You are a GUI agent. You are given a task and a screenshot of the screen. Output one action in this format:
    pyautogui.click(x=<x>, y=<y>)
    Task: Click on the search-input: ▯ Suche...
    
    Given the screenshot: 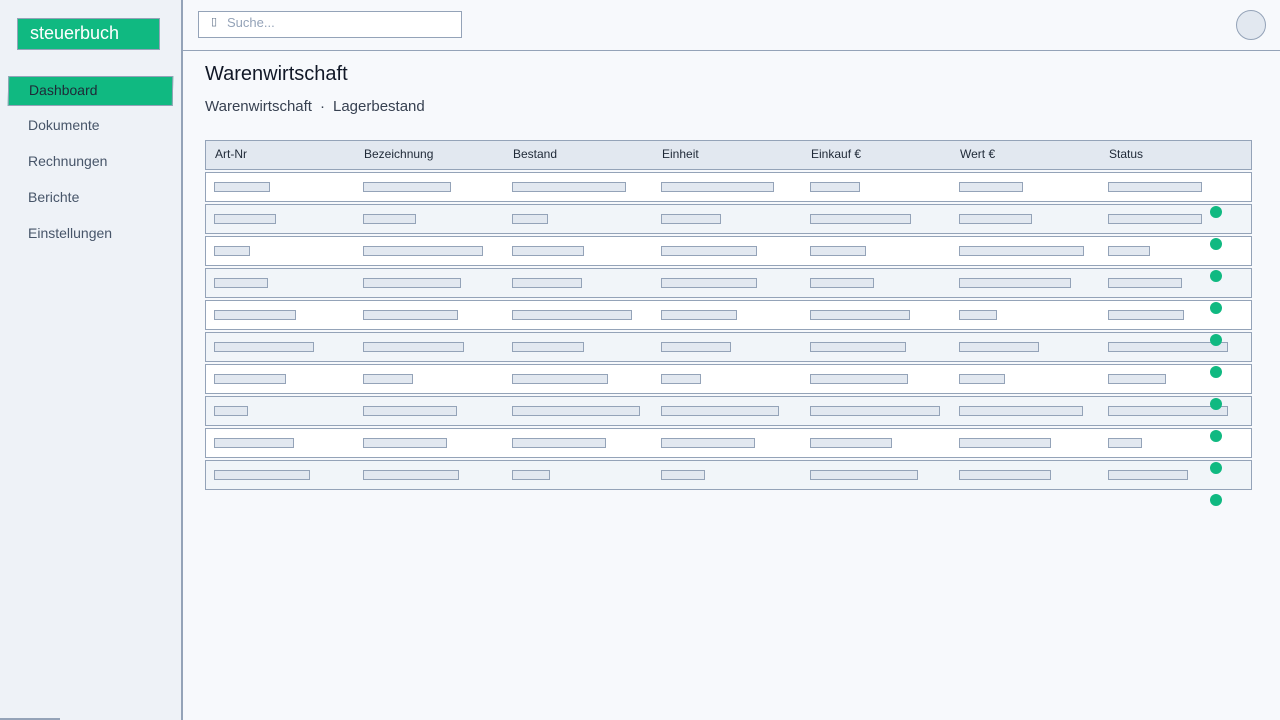 What is the action you would take?
    pyautogui.click(x=330, y=24)
    